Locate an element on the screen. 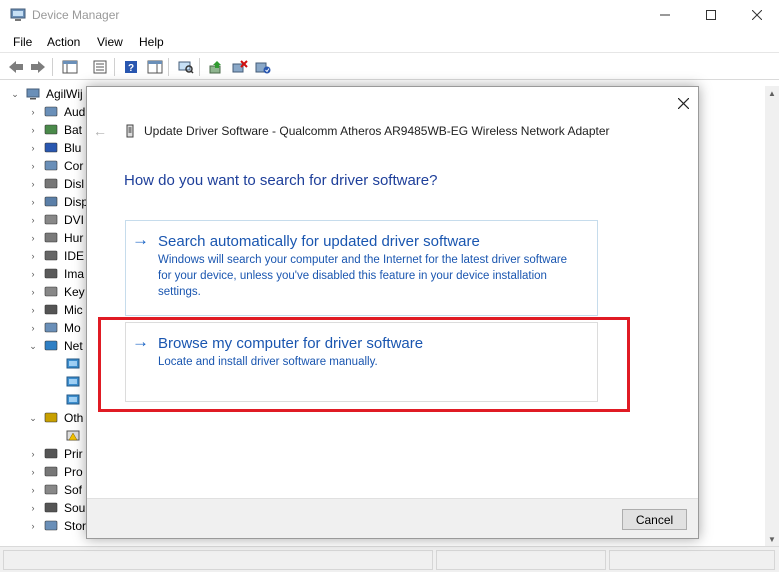  display-adapter-icon is located at coordinates (51, 201).